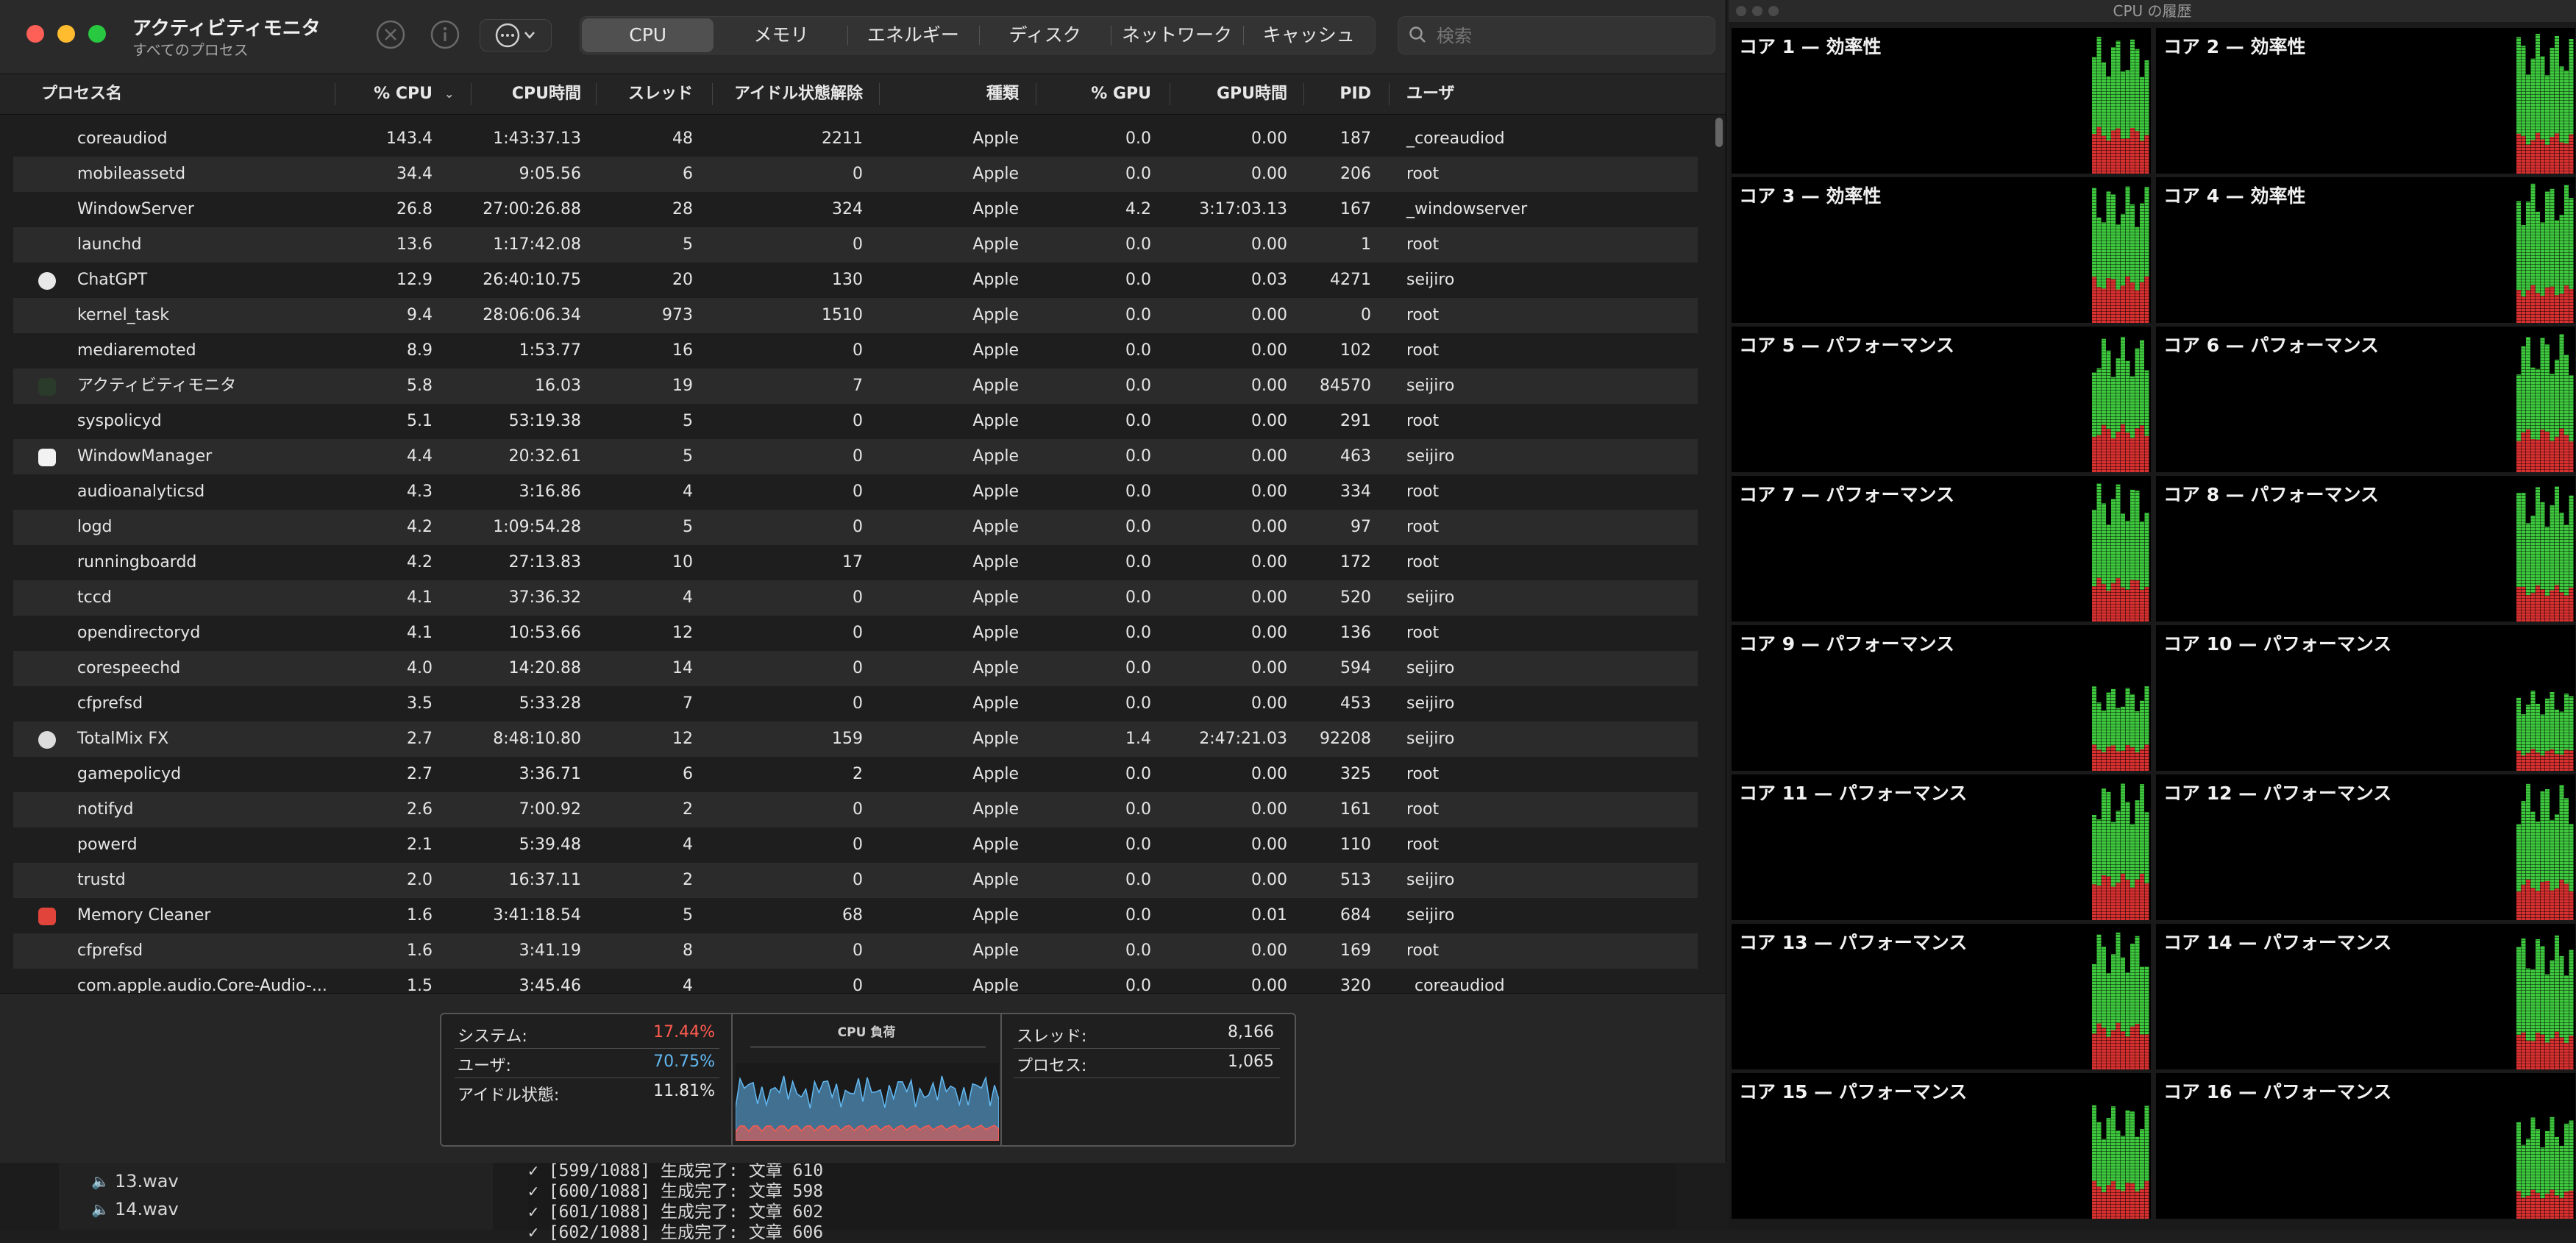 This screenshot has height=1243, width=2576. What do you see at coordinates (122, 138) in the screenshot?
I see `process-name: coreaudiod` at bounding box center [122, 138].